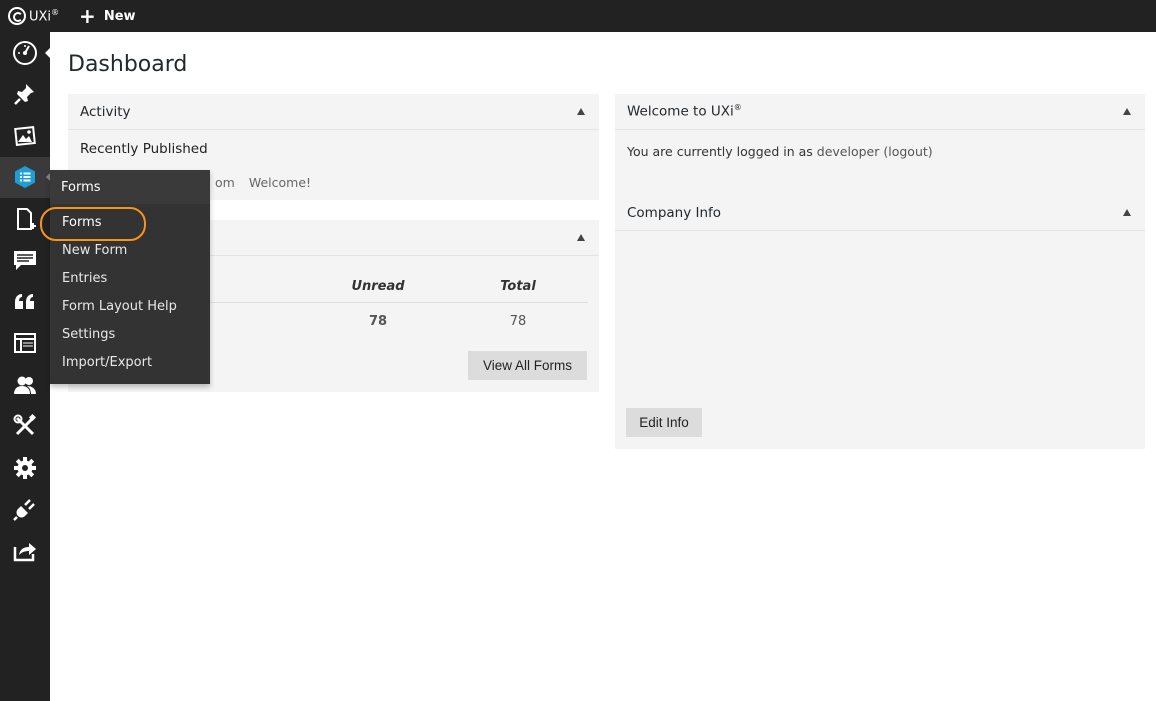 Image resolution: width=1156 pixels, height=701 pixels. I want to click on flyout-menu-title: Forms, so click(130, 187).